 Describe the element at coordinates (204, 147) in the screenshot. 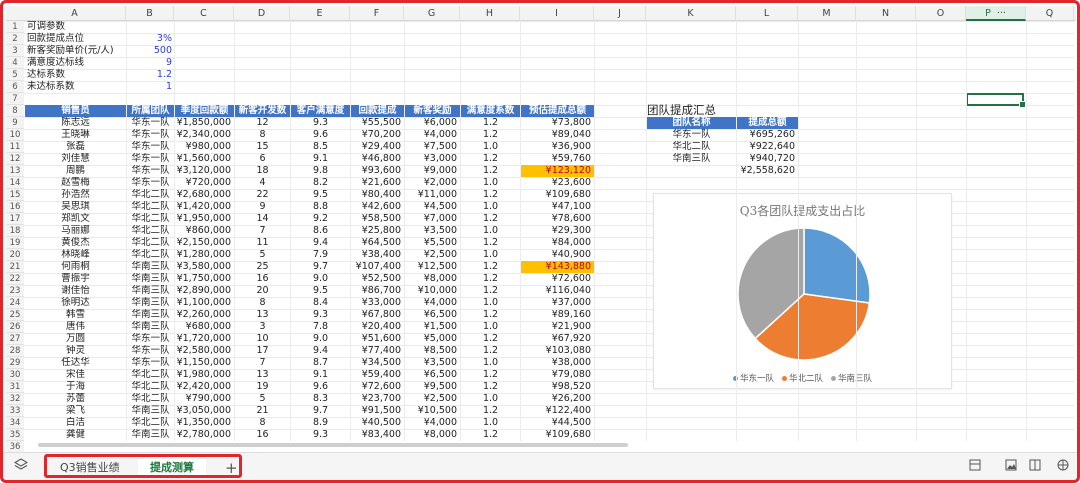

I see `table-cell: ¥980,000` at that location.